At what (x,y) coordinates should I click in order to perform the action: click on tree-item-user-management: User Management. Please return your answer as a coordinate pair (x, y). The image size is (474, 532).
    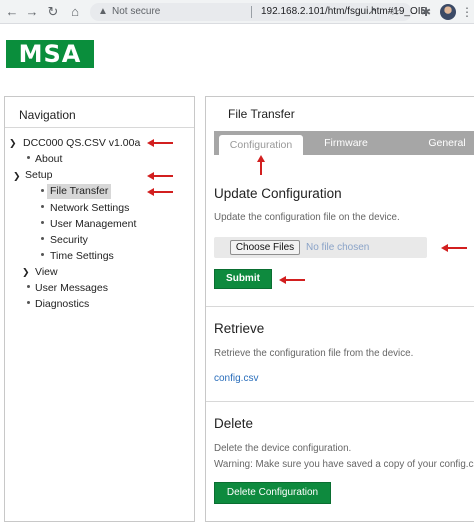
    Looking at the image, I should click on (93, 224).